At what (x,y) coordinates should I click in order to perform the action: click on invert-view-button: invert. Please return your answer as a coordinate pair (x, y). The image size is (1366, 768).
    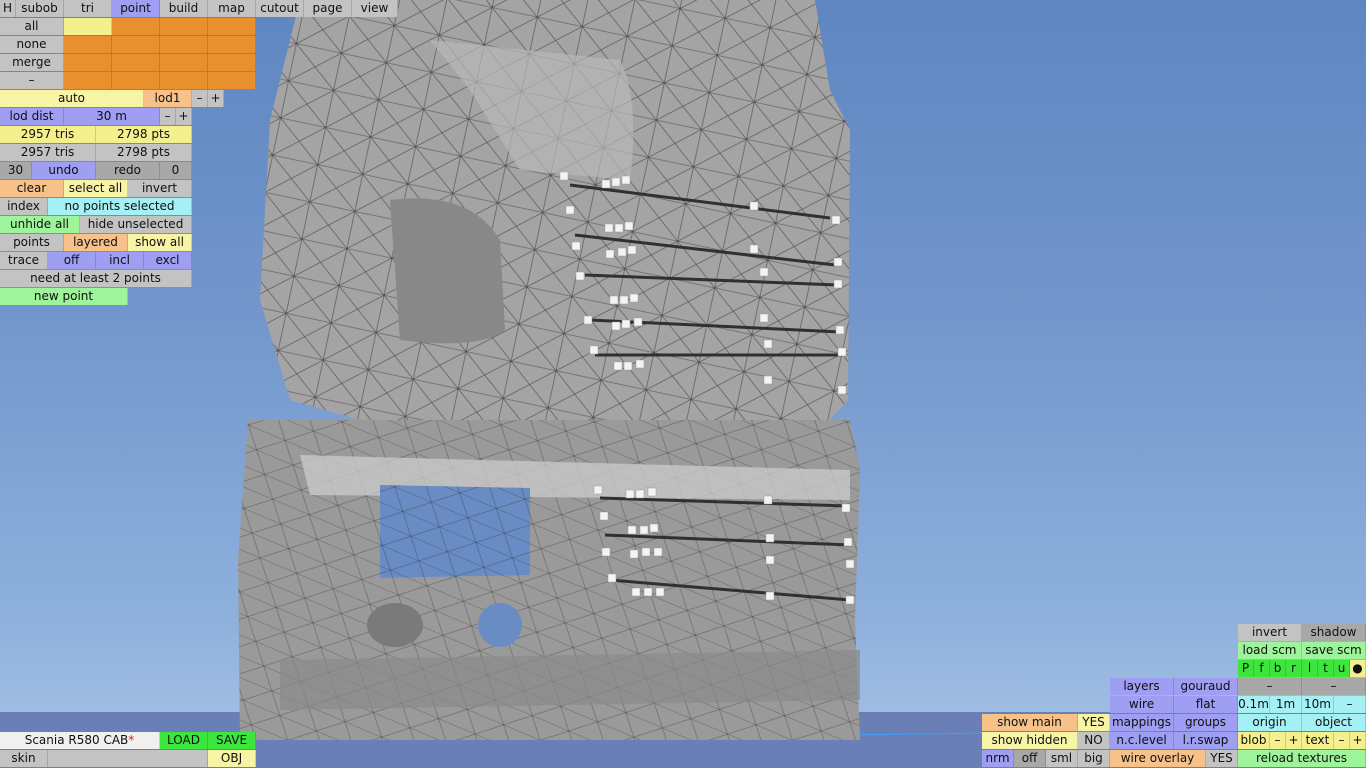
    Looking at the image, I should click on (1270, 632).